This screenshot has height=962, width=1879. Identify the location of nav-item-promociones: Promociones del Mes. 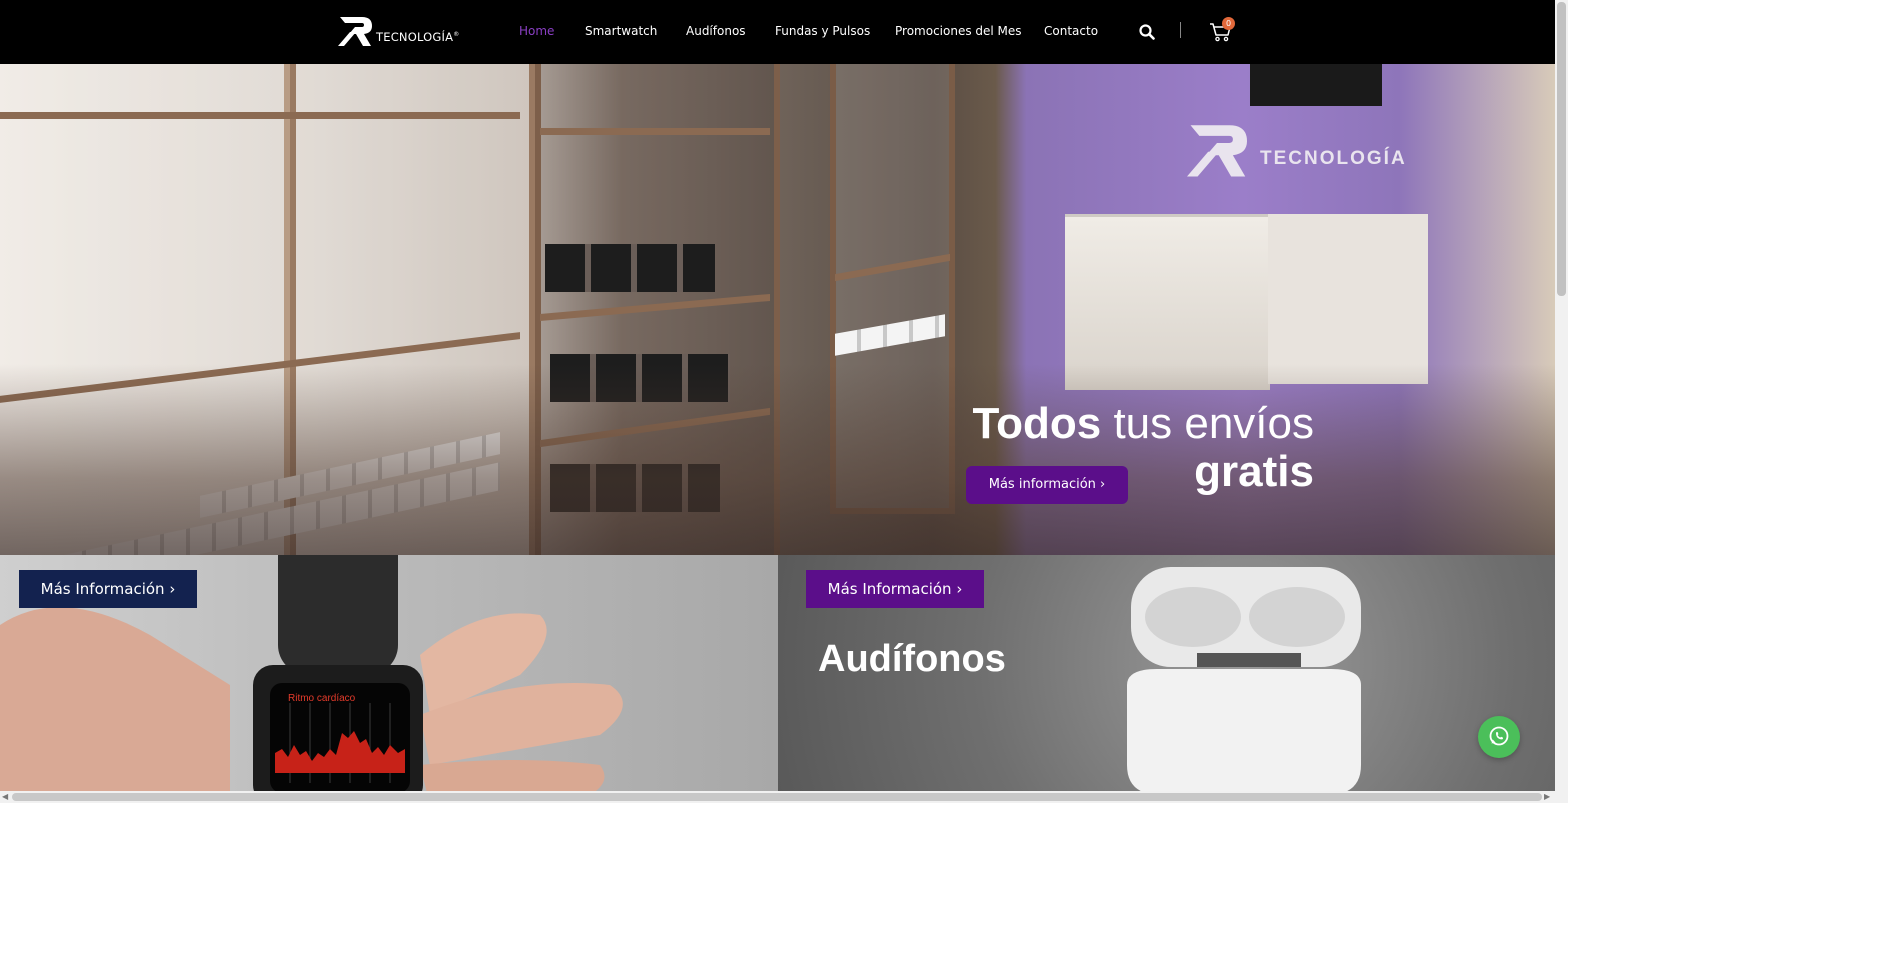
(958, 31).